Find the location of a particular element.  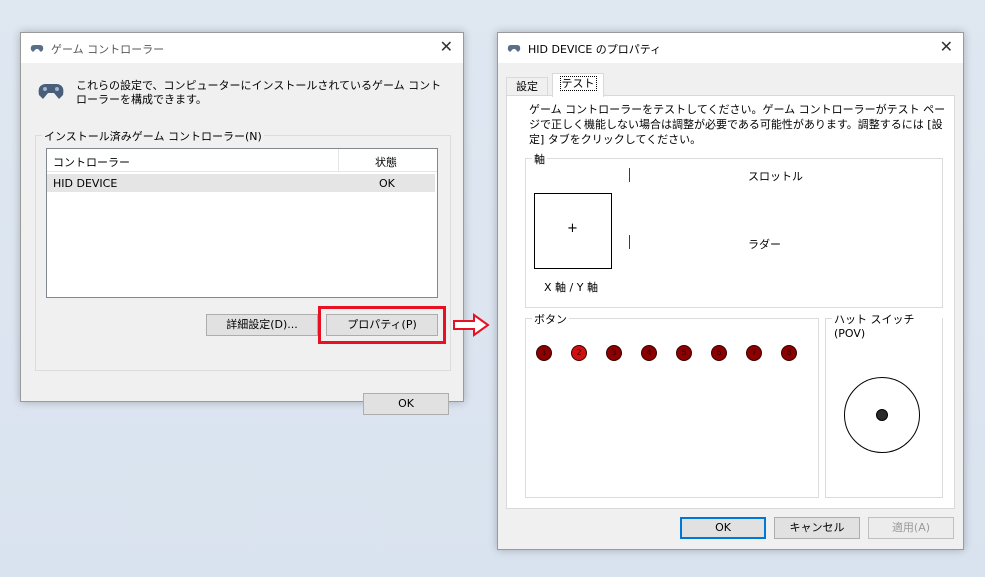

pov-center-dot is located at coordinates (882, 415).